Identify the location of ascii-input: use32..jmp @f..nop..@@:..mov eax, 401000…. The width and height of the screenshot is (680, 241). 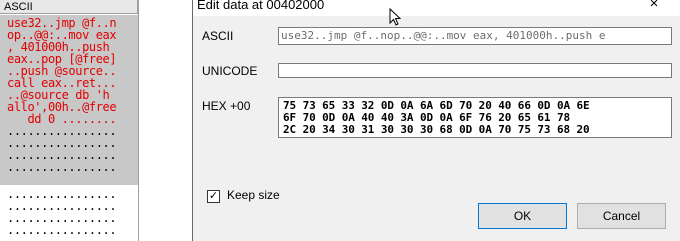
(475, 36).